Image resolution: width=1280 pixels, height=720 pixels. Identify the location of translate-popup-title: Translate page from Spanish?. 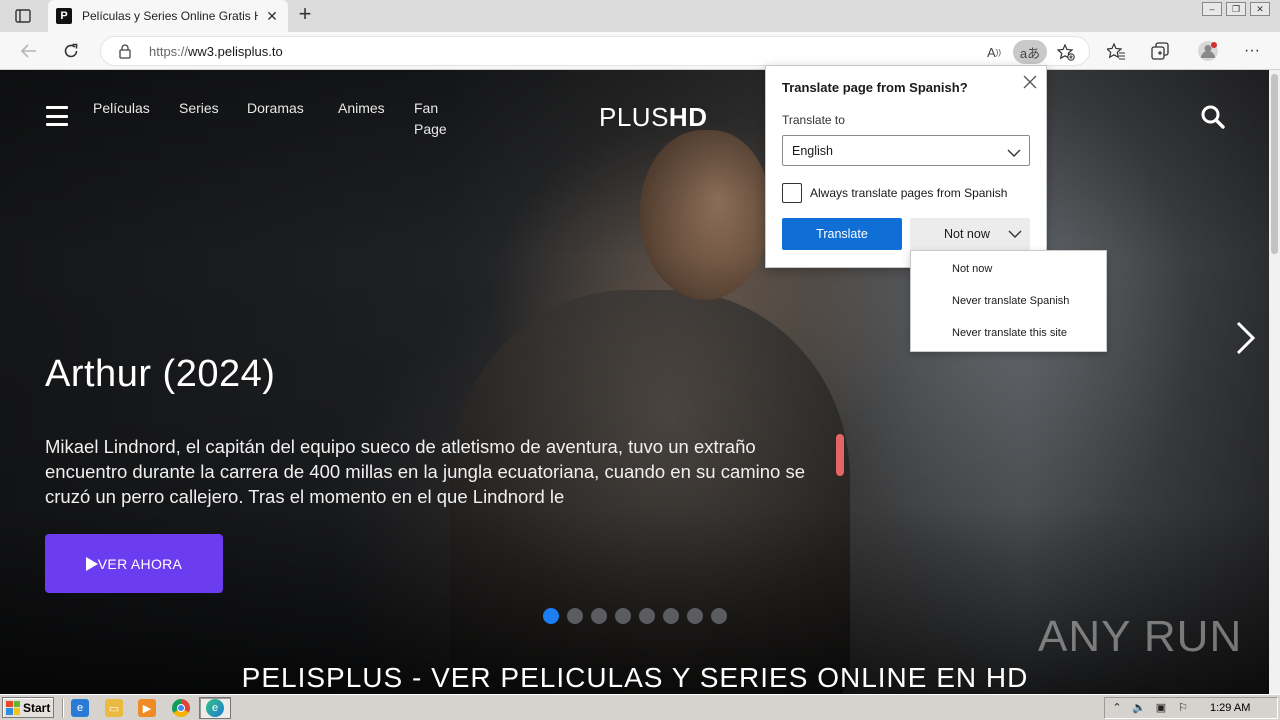
(875, 87).